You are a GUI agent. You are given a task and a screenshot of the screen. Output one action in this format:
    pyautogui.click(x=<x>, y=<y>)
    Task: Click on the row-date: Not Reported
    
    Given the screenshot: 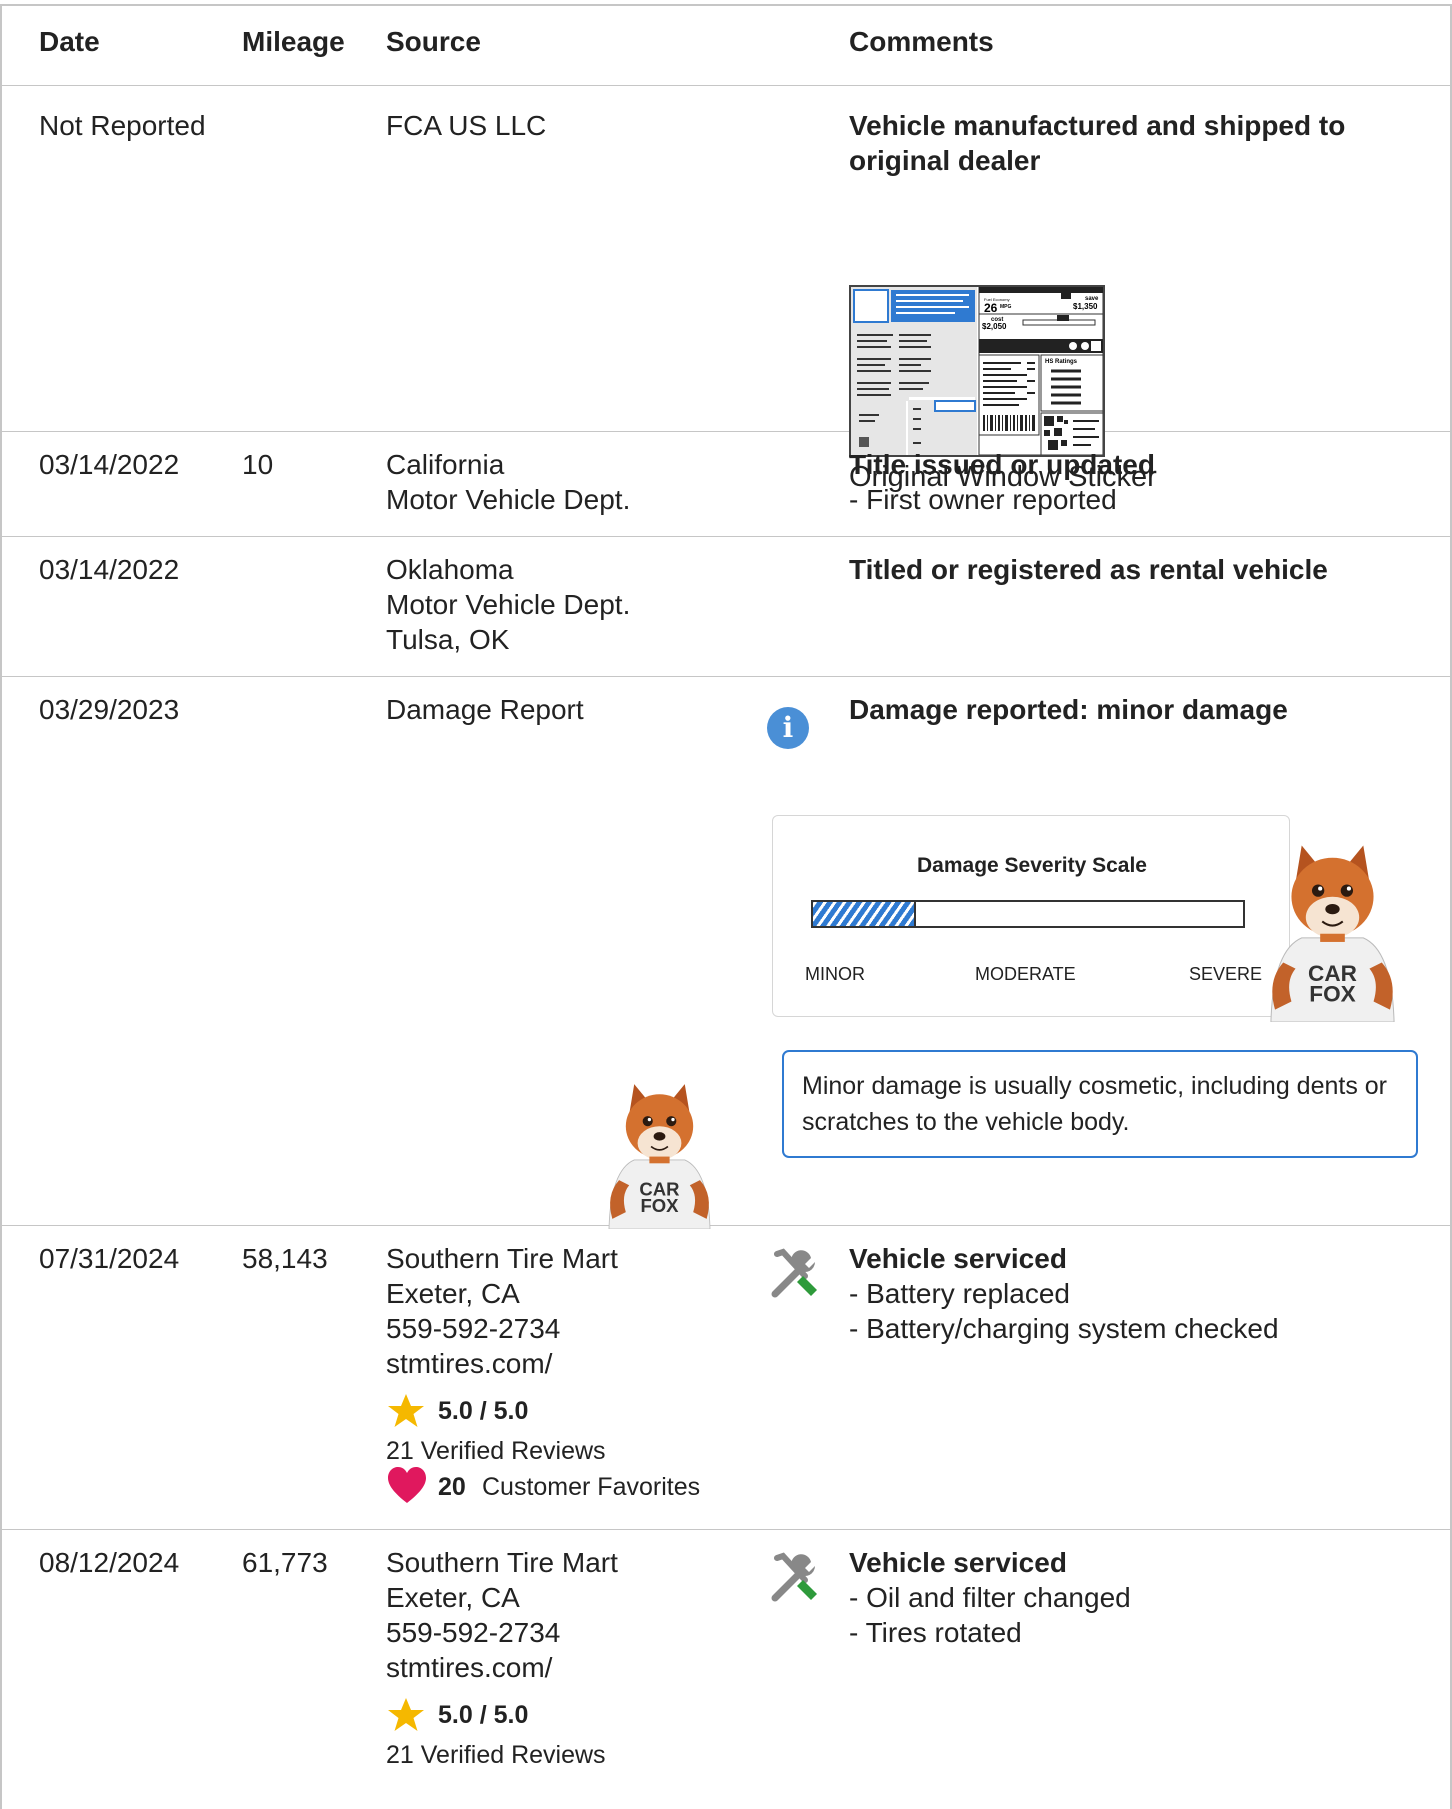 What is the action you would take?
    pyautogui.click(x=122, y=125)
    